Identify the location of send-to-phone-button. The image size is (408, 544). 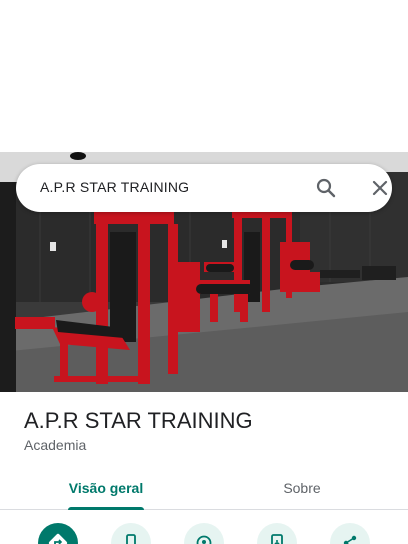
(277, 533).